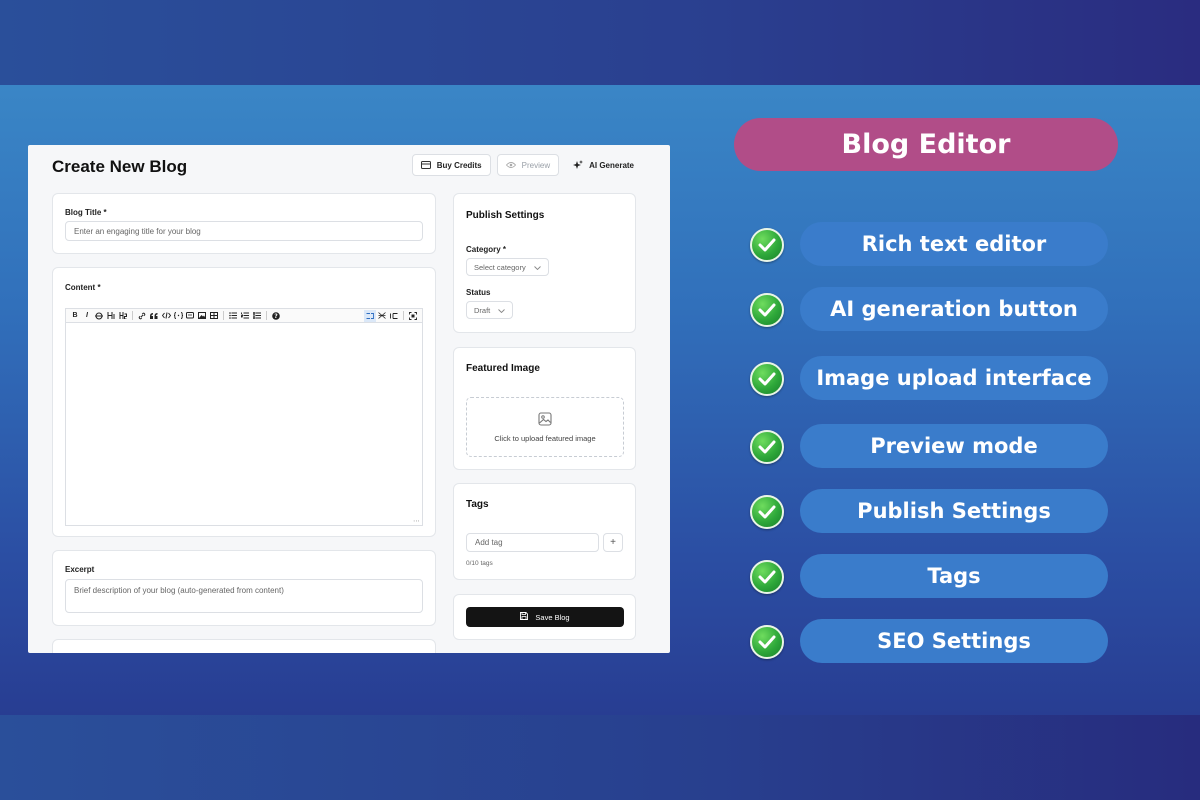 This screenshot has height=800, width=1200. I want to click on feature-label: Publish Settings, so click(954, 511).